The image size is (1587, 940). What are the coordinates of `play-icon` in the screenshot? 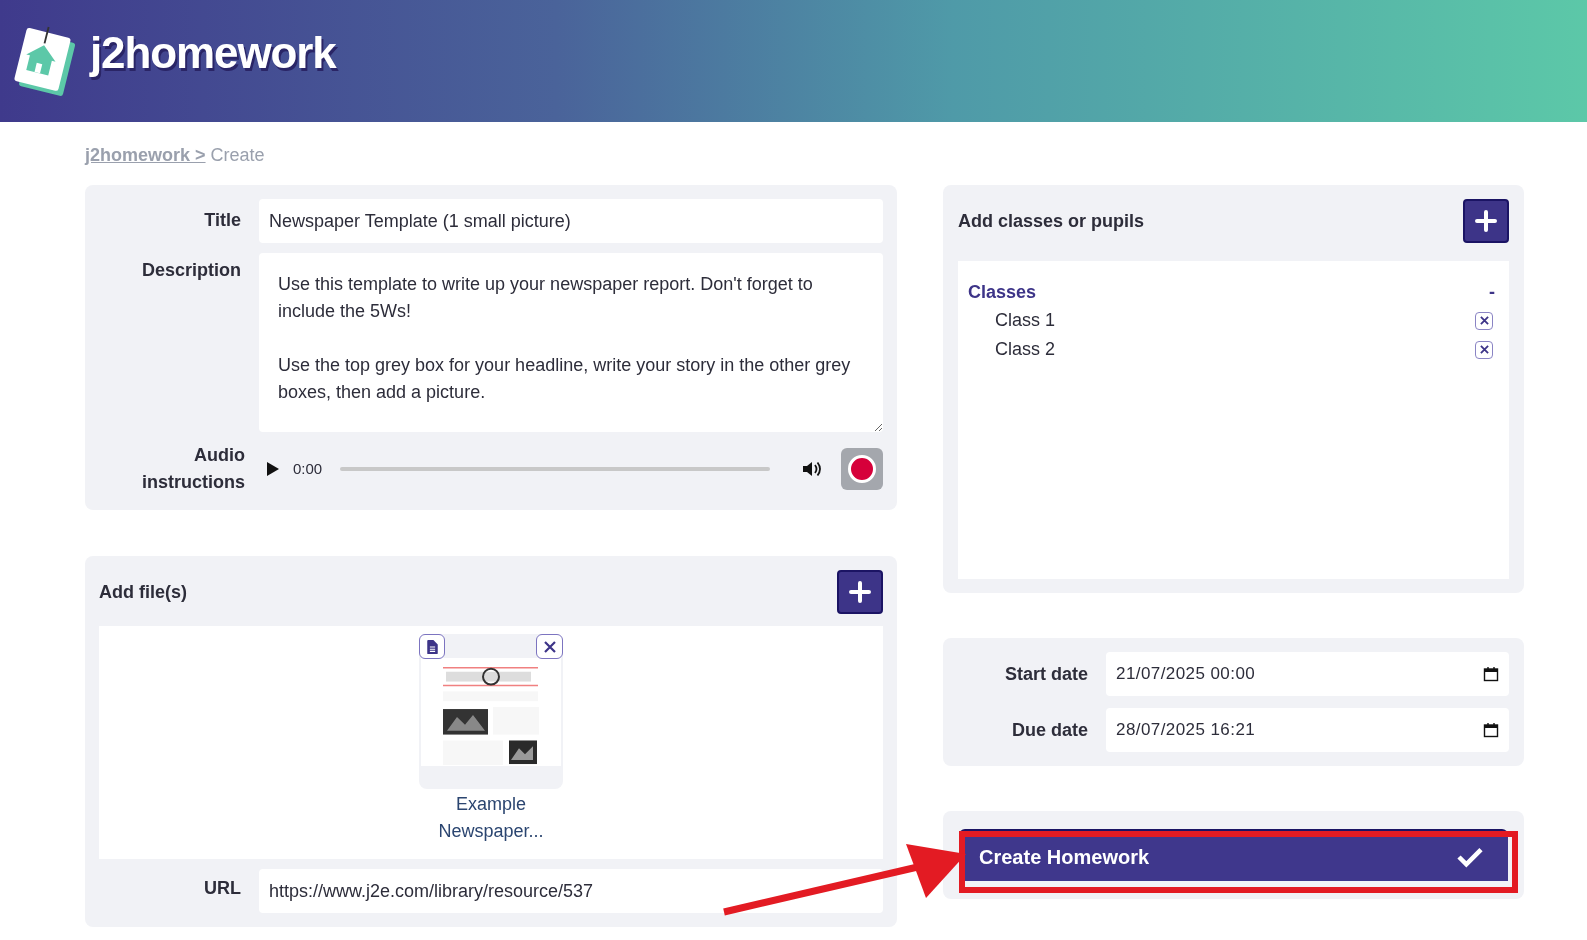 It's located at (273, 469).